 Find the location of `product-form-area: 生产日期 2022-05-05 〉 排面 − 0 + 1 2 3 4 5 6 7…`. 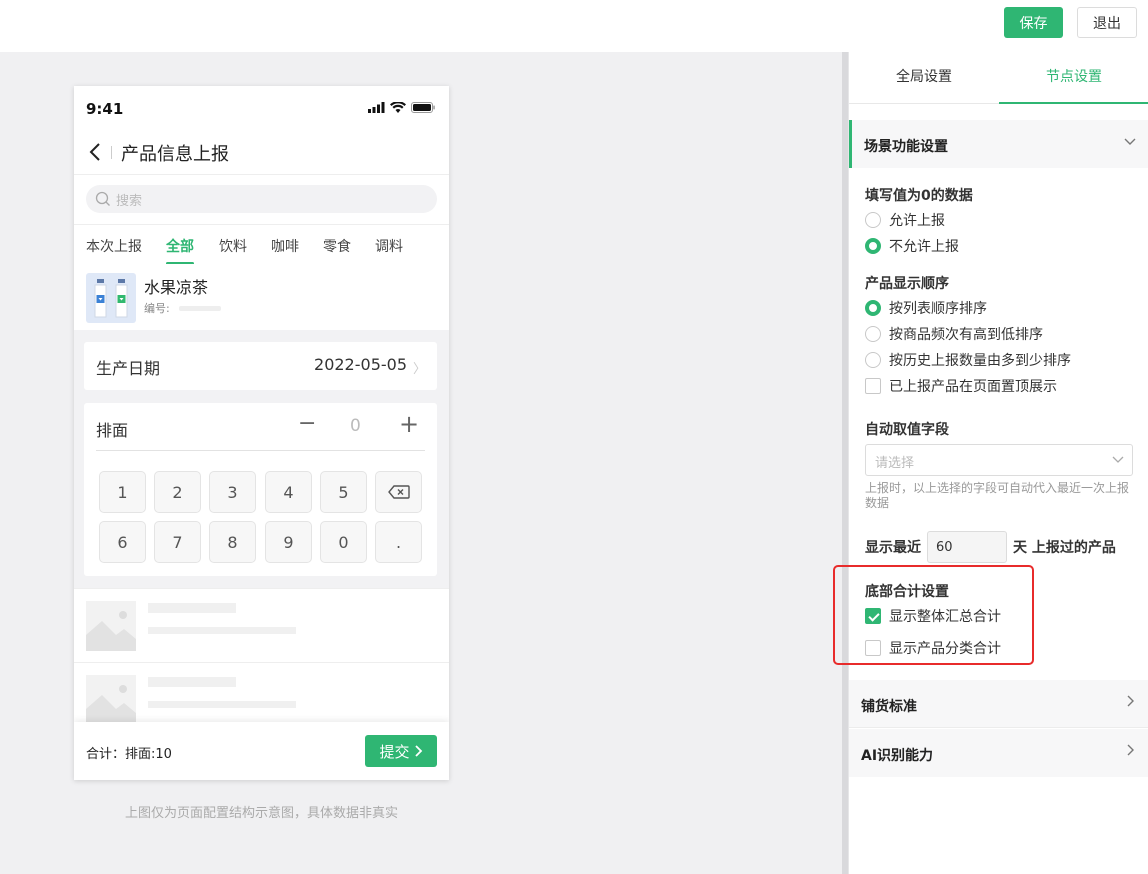

product-form-area: 生产日期 2022-05-05 〉 排面 − 0 + 1 2 3 4 5 6 7… is located at coordinates (261, 459).